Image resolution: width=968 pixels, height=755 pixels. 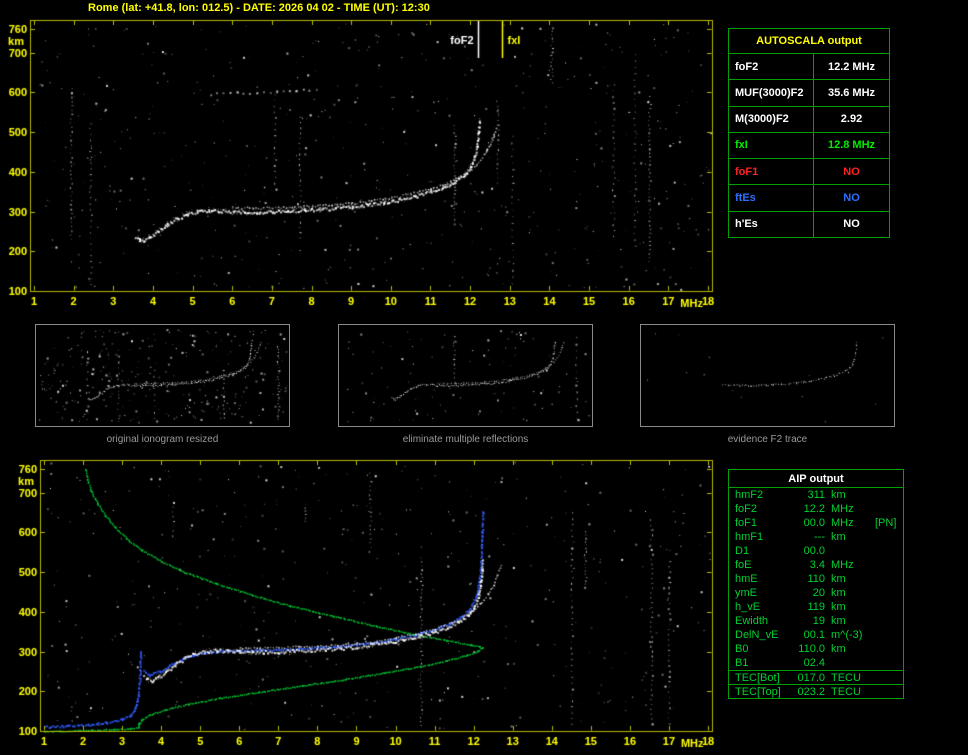 I want to click on aip-row-ewidth: Ewidth 19 km, so click(x=816, y=621).